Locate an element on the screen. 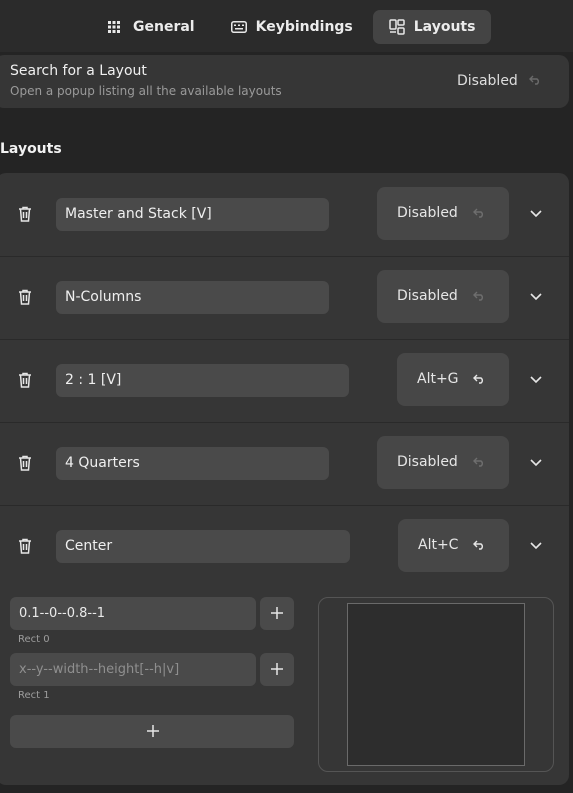 Image resolution: width=573 pixels, height=793 pixels. layout-name-input: 4 Quarters is located at coordinates (192, 463).